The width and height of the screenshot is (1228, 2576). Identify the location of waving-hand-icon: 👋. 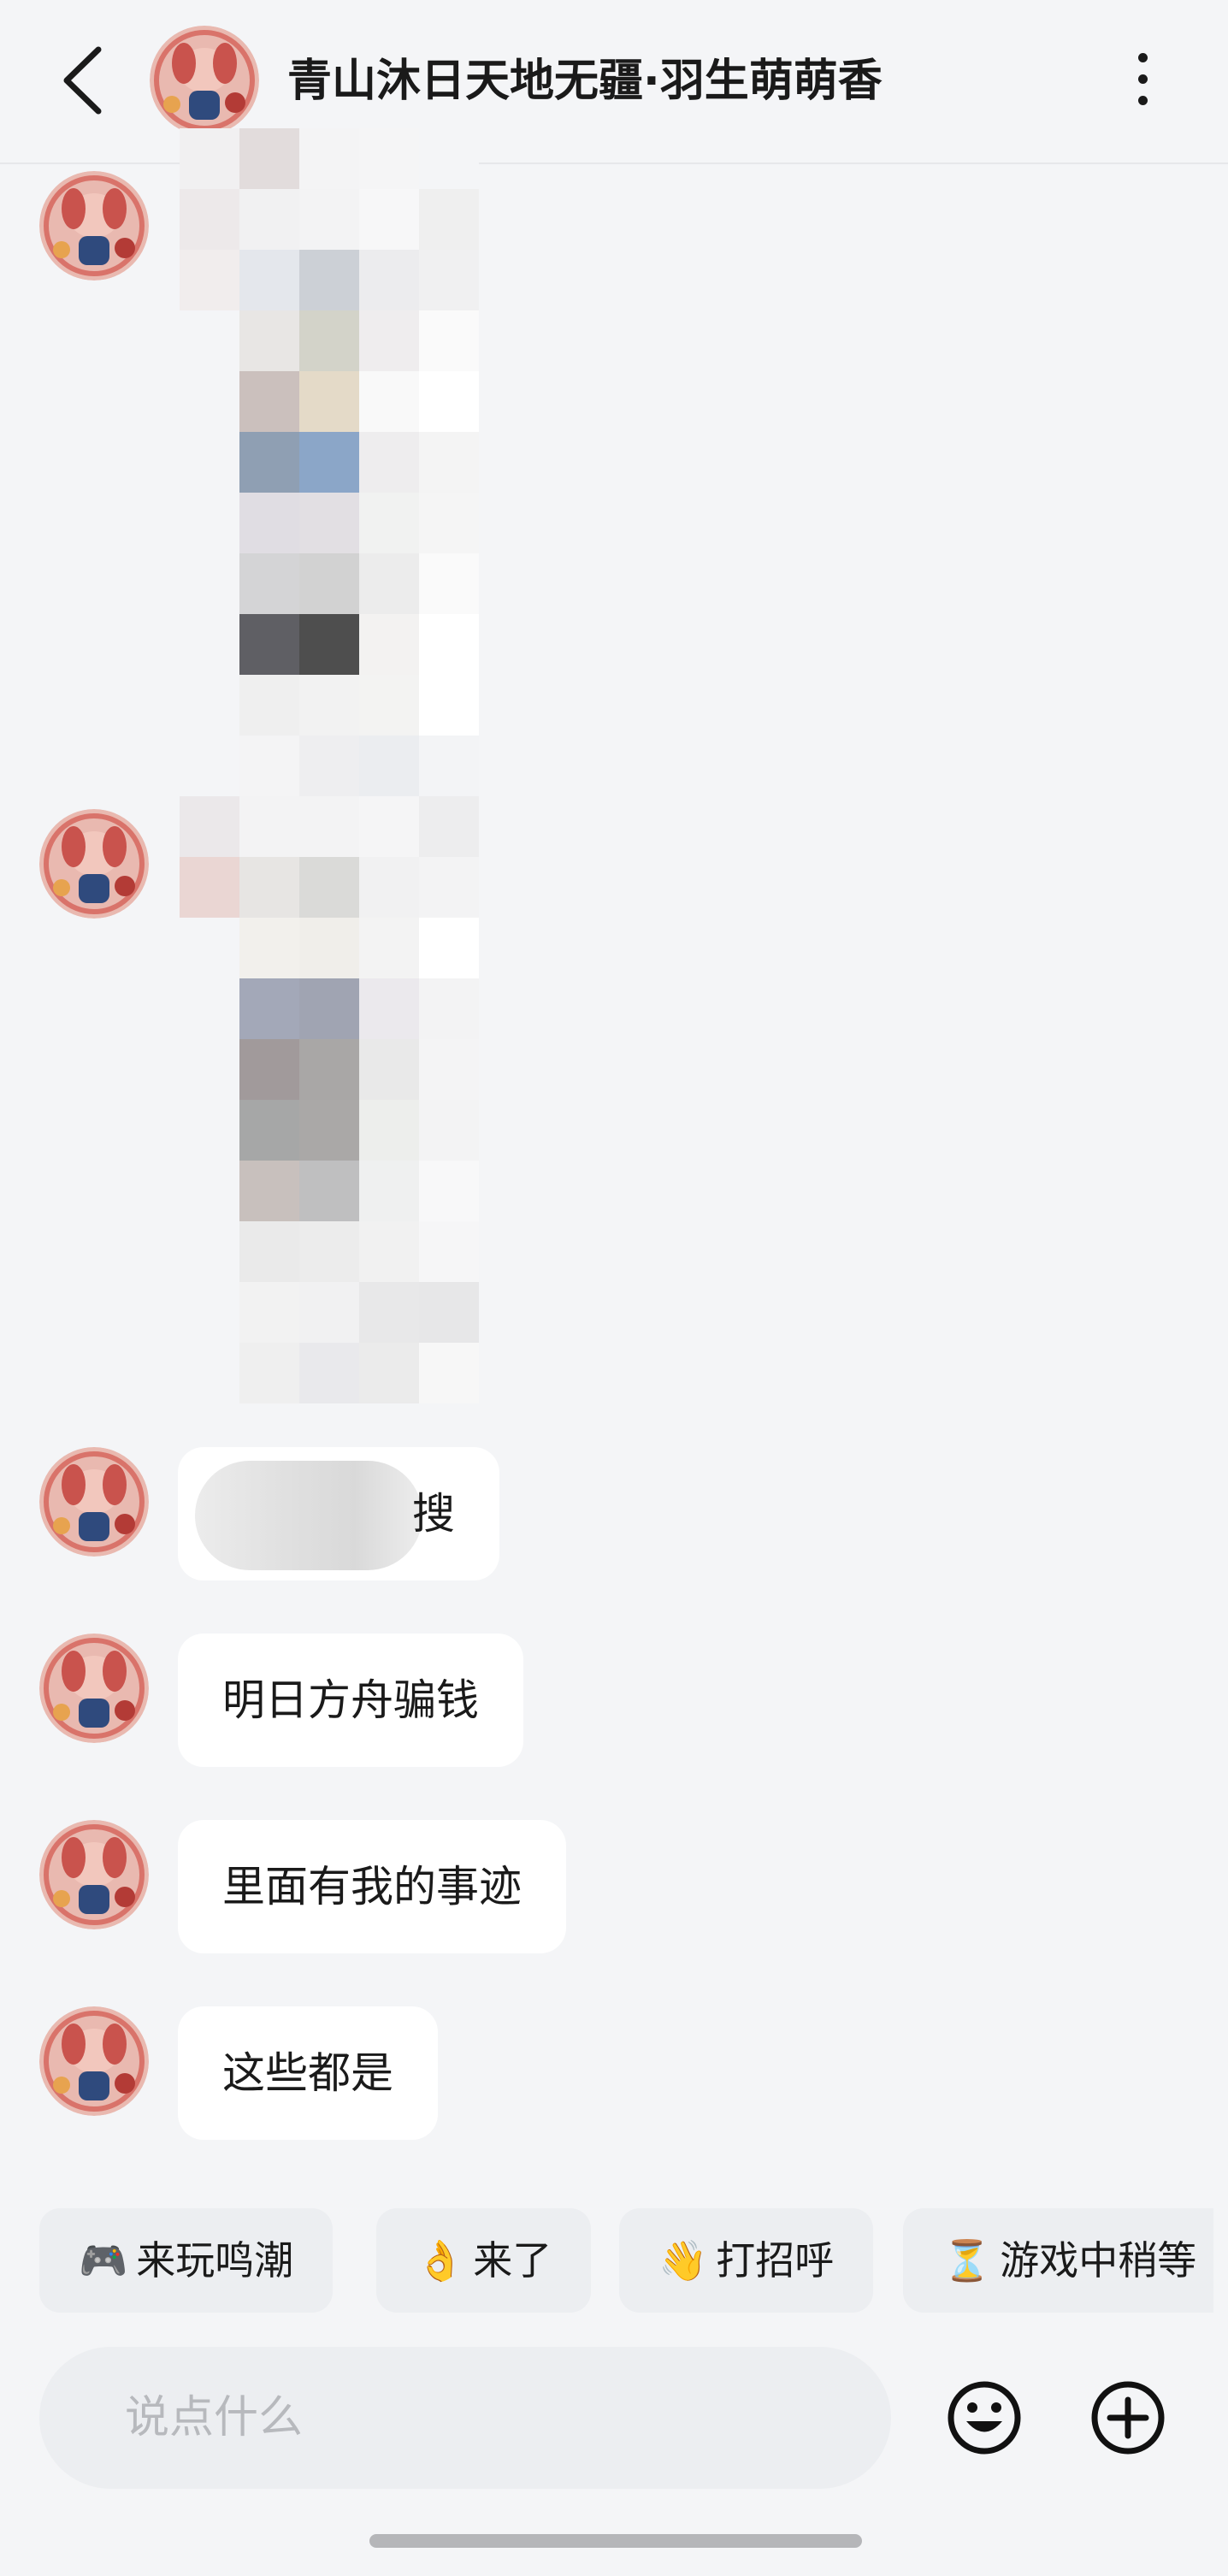
(683, 2260).